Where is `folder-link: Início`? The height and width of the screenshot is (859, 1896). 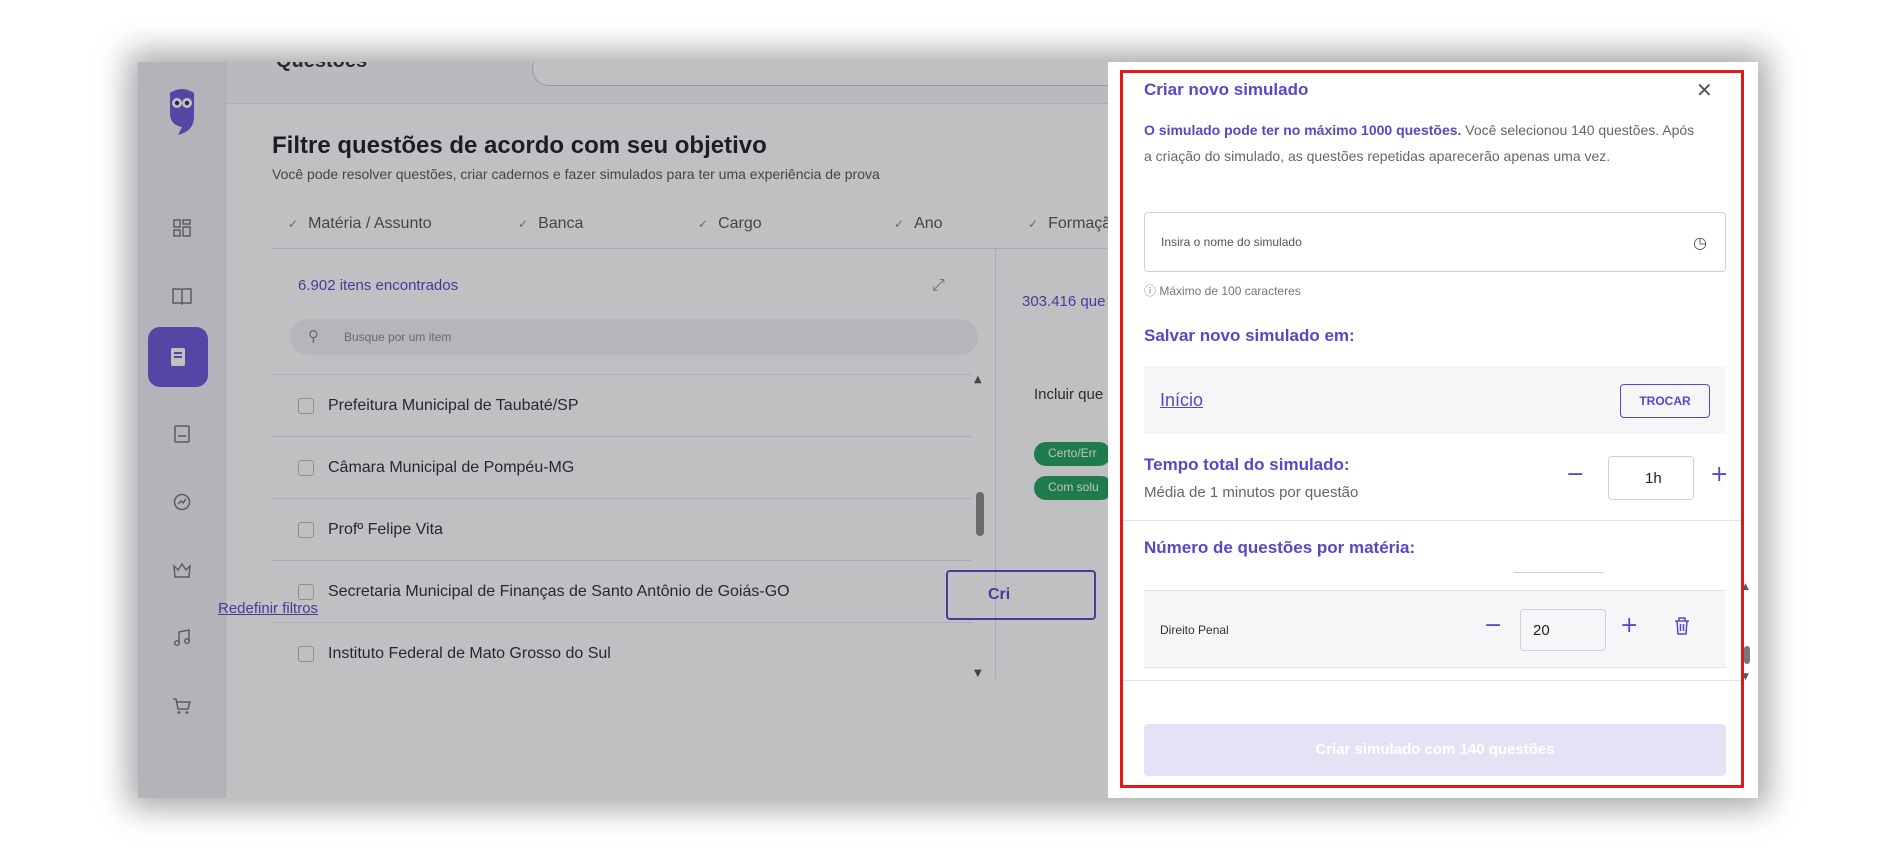 folder-link: Início is located at coordinates (1181, 400).